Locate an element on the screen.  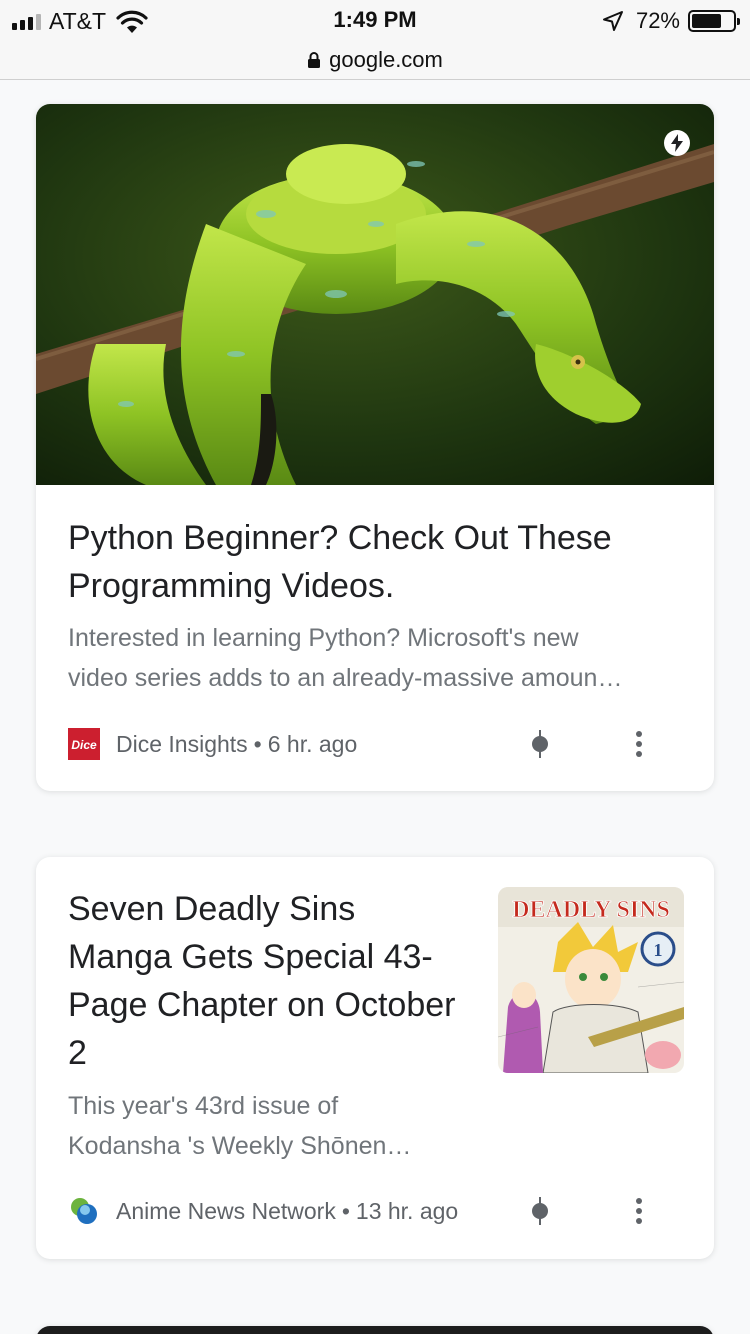
amp-lightning-icon is located at coordinates (677, 143).